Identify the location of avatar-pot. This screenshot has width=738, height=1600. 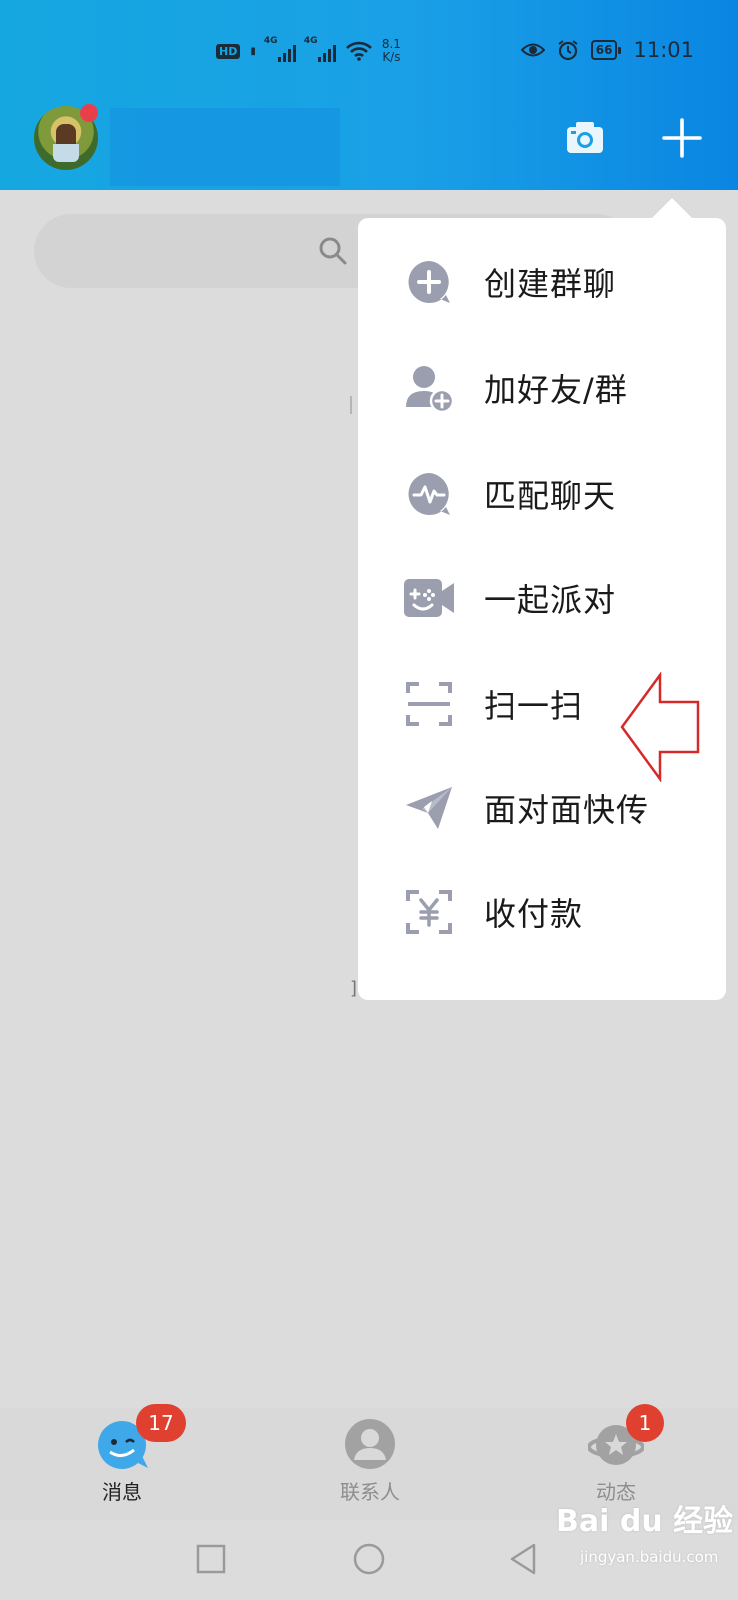
(66, 153).